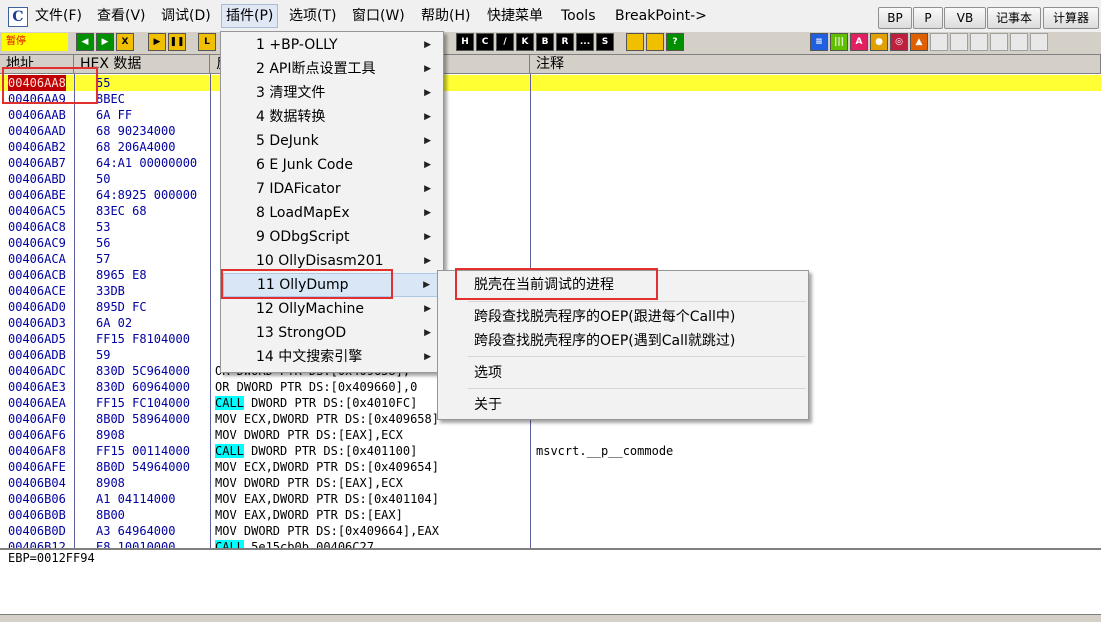 This screenshot has height=622, width=1101. What do you see at coordinates (550, 83) in the screenshot?
I see `table-row: 00406AA8 55` at bounding box center [550, 83].